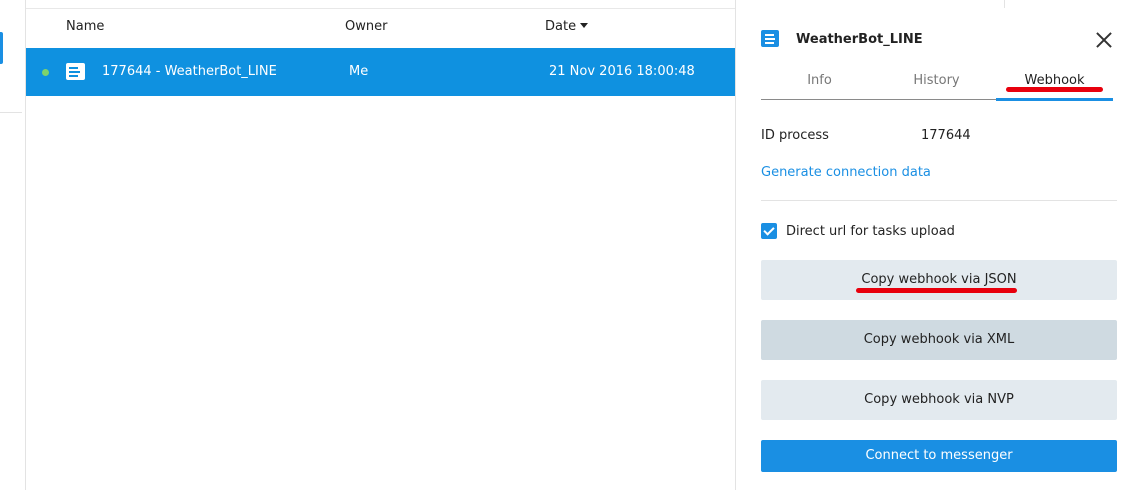  I want to click on connect-messenger-button: Connect to messenger, so click(939, 456).